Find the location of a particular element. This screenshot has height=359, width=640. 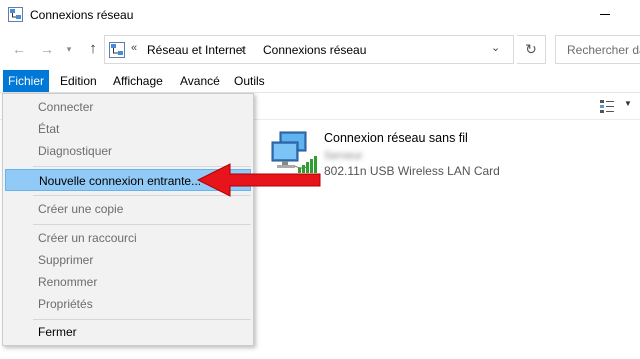

menu-avance: Avancé is located at coordinates (200, 81).